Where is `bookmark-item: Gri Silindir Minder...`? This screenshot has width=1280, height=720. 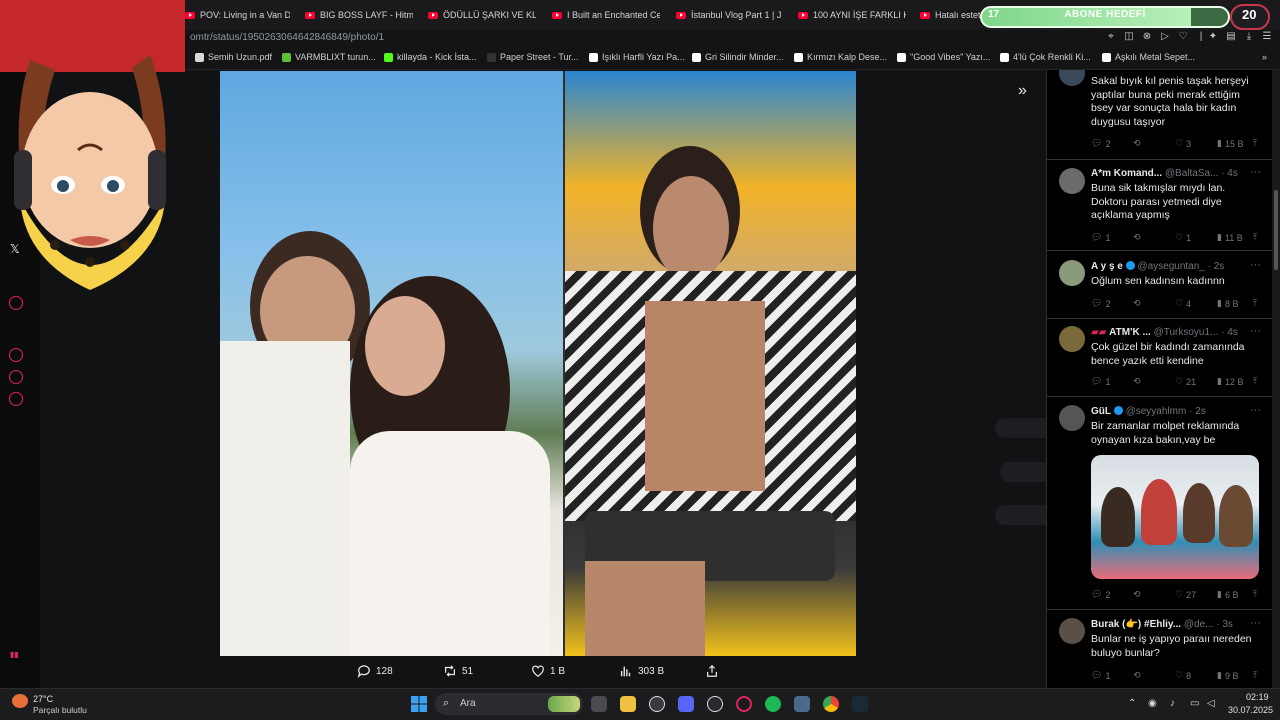
bookmark-item: Gri Silindir Minder... is located at coordinates (738, 57).